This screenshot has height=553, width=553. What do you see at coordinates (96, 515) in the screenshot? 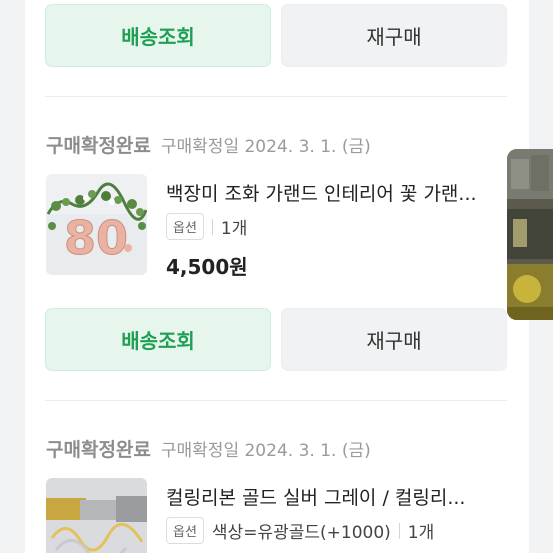
I see `product-thumbnail-ribbon` at bounding box center [96, 515].